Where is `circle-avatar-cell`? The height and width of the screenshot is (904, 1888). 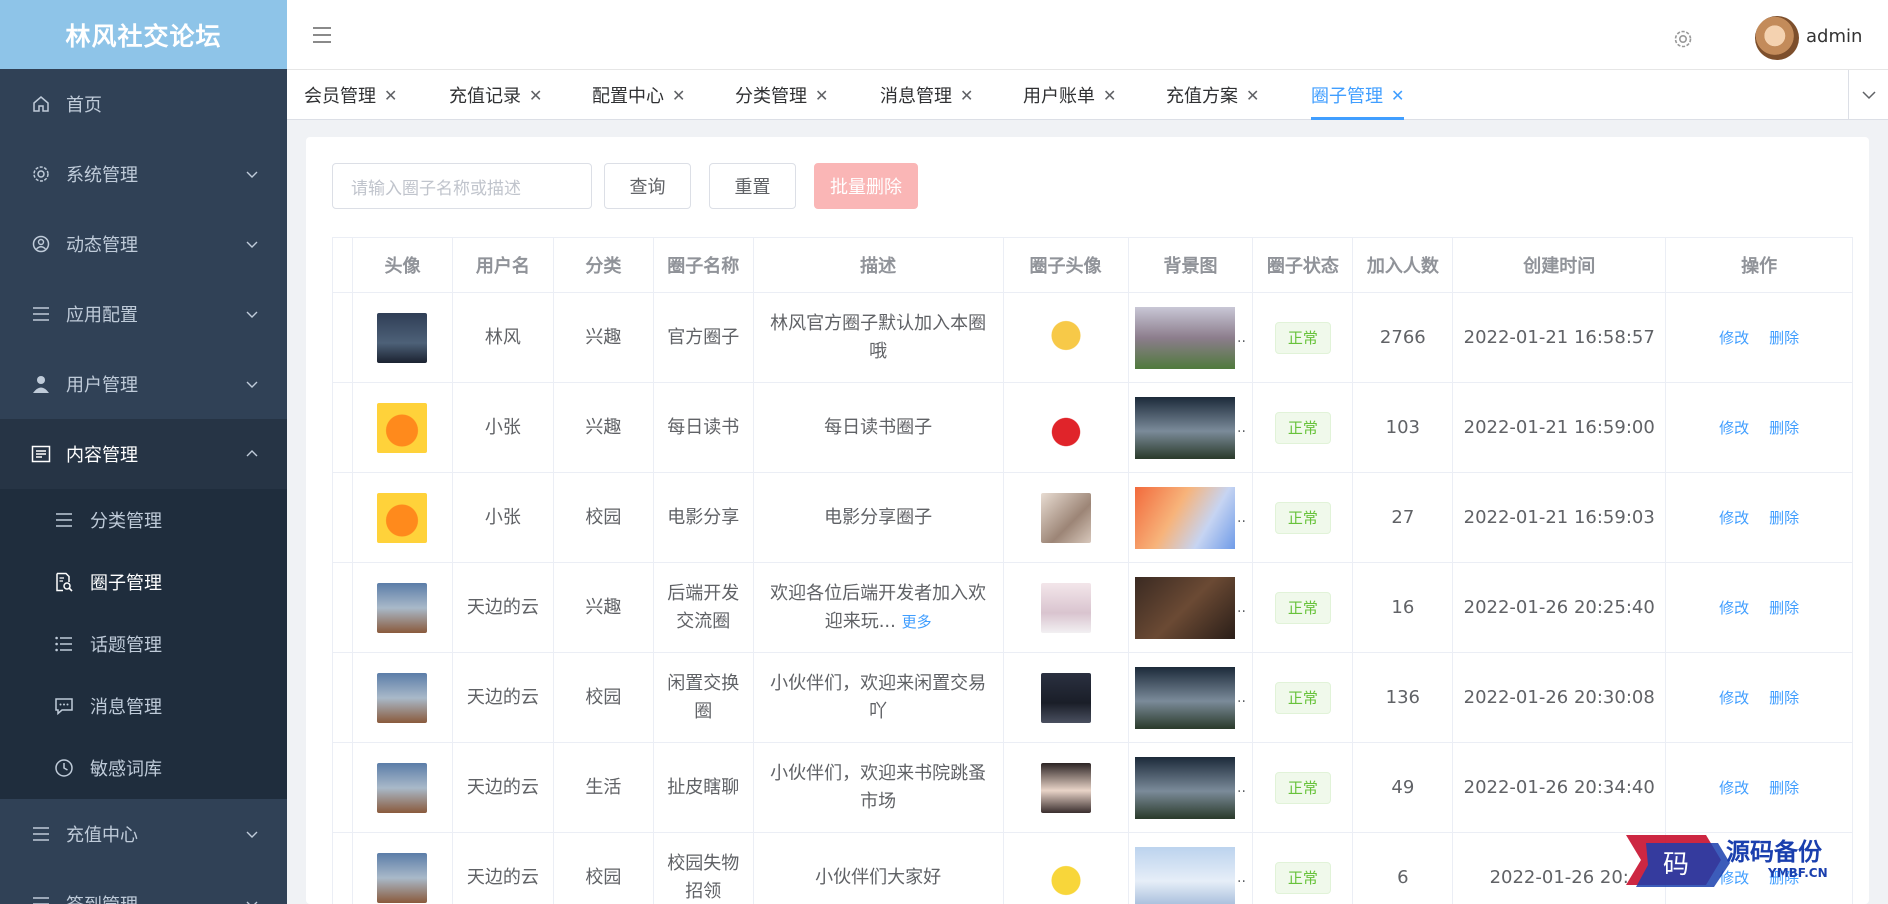
circle-avatar-cell is located at coordinates (1066, 517).